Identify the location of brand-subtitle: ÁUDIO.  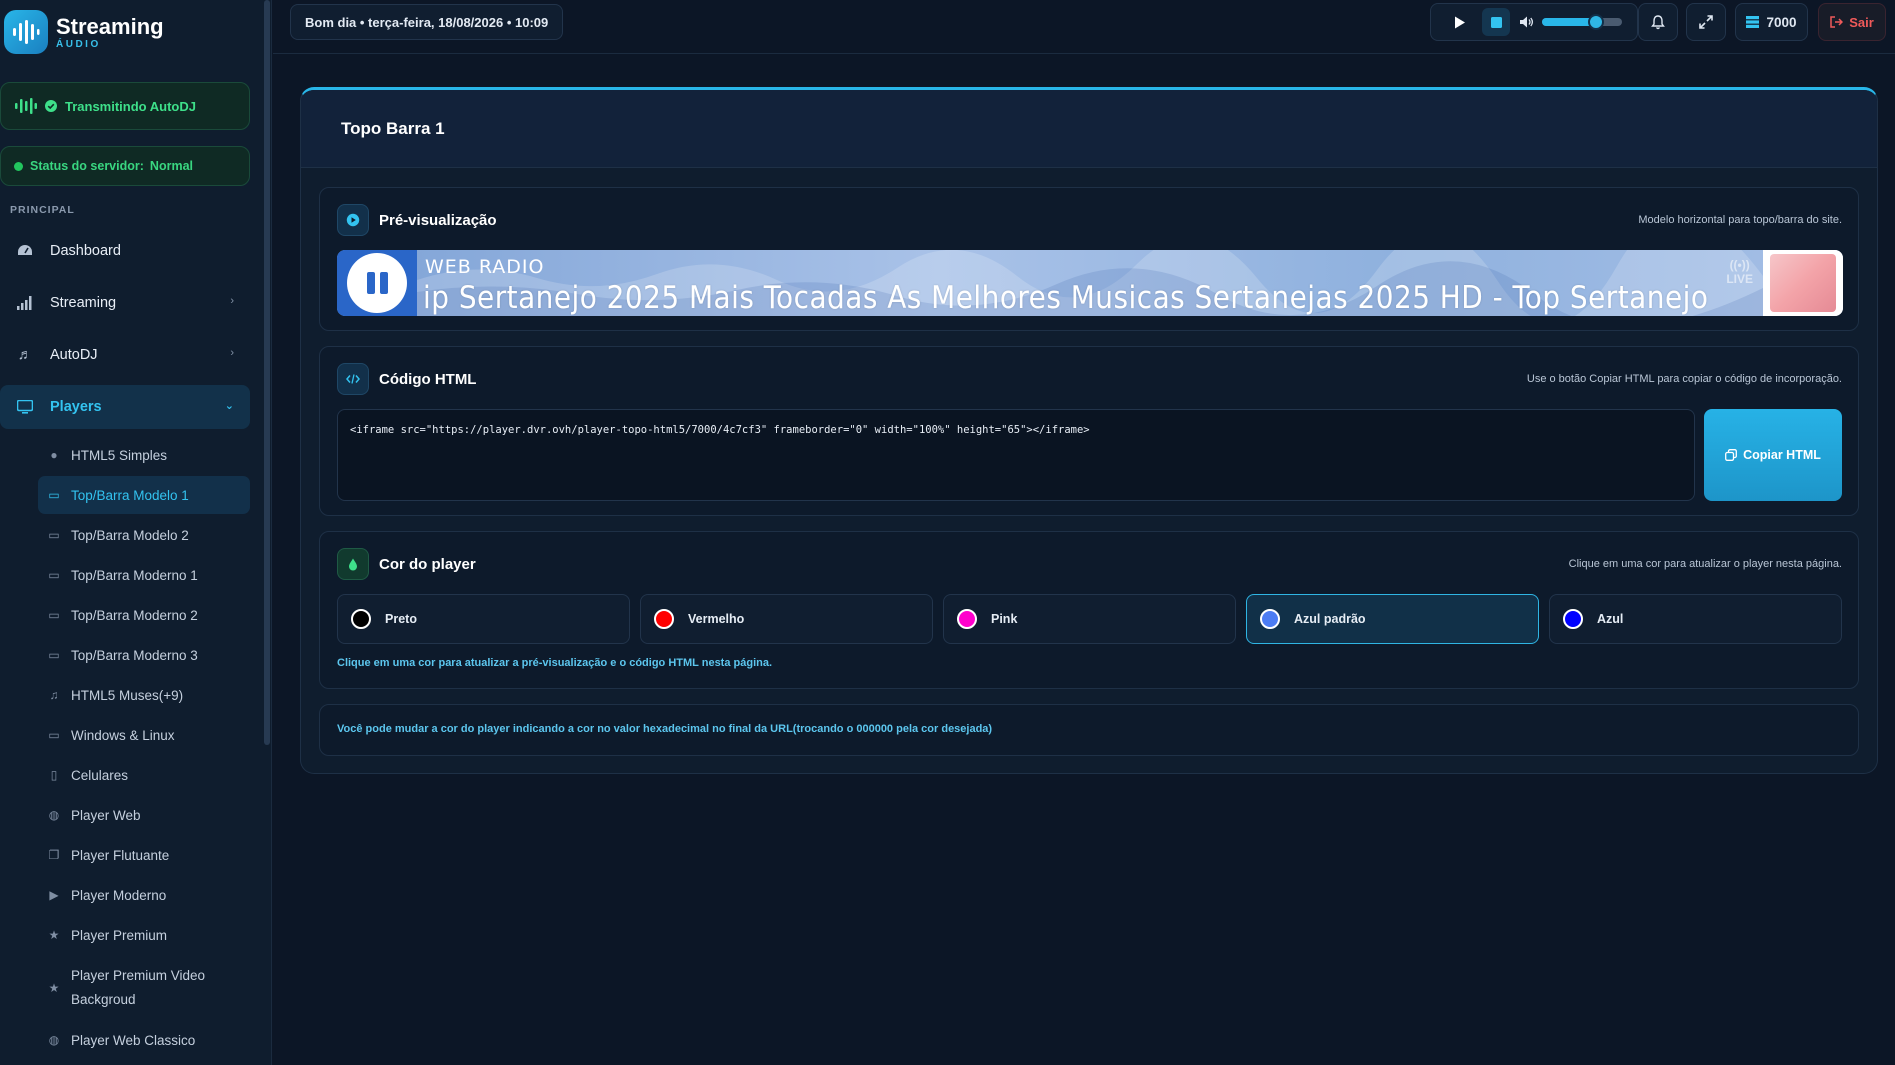
(78, 44).